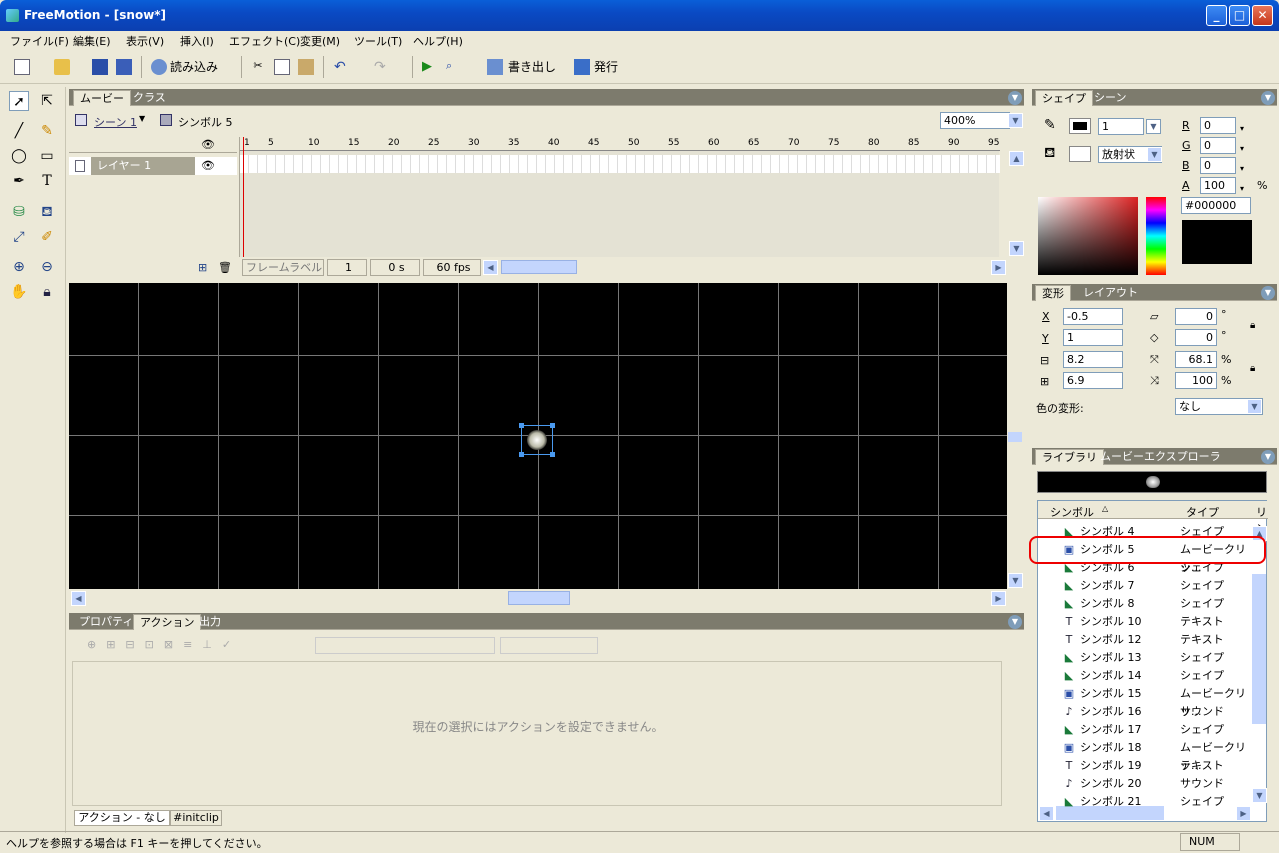  I want to click on library-row: ♪ シンボル 16 サウンド, so click(1145, 712).